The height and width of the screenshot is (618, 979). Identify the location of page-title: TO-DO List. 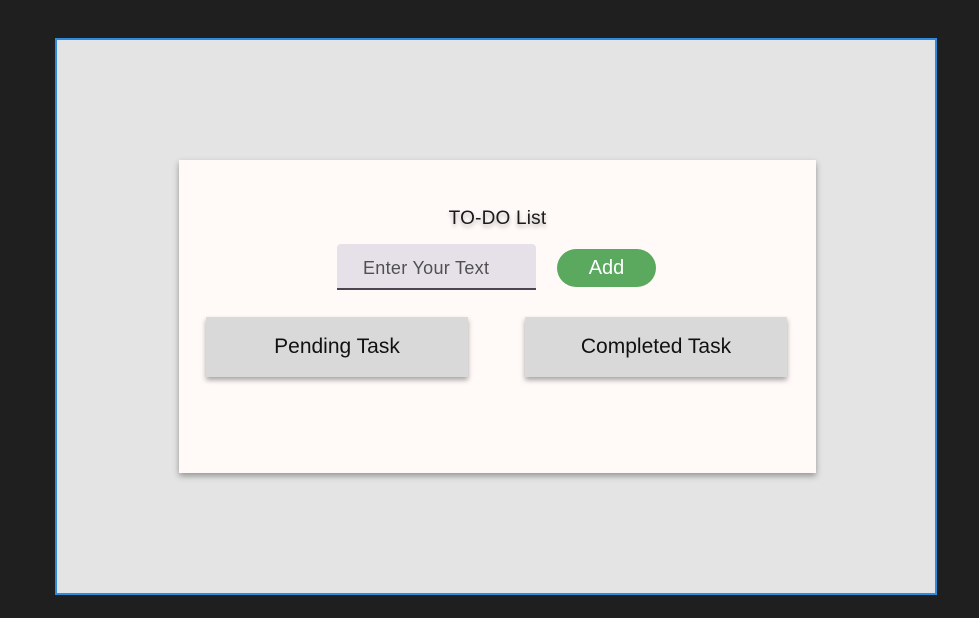
(497, 218).